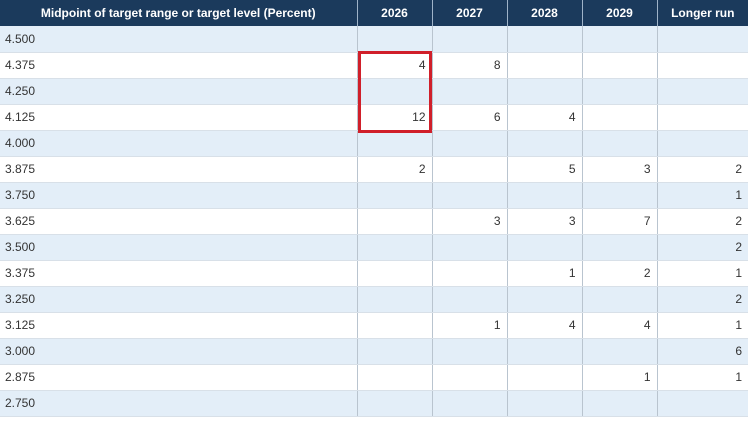 The image size is (748, 422). Describe the element at coordinates (179, 117) in the screenshot. I see `cell-midpoint: 4.125` at that location.